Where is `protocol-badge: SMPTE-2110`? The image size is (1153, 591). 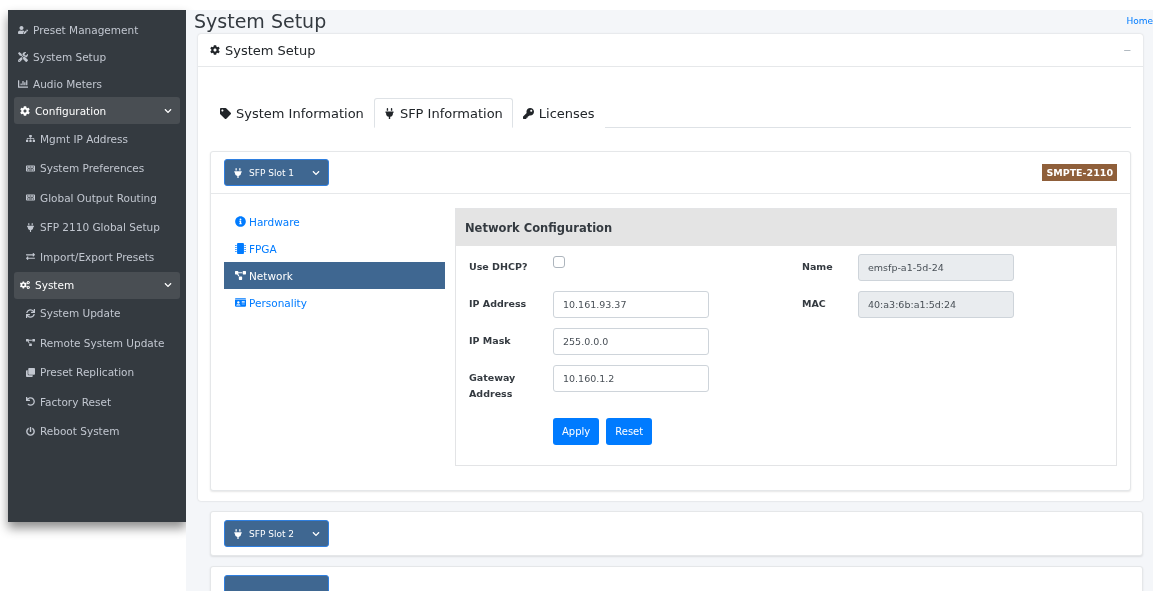
protocol-badge: SMPTE-2110 is located at coordinates (1079, 172).